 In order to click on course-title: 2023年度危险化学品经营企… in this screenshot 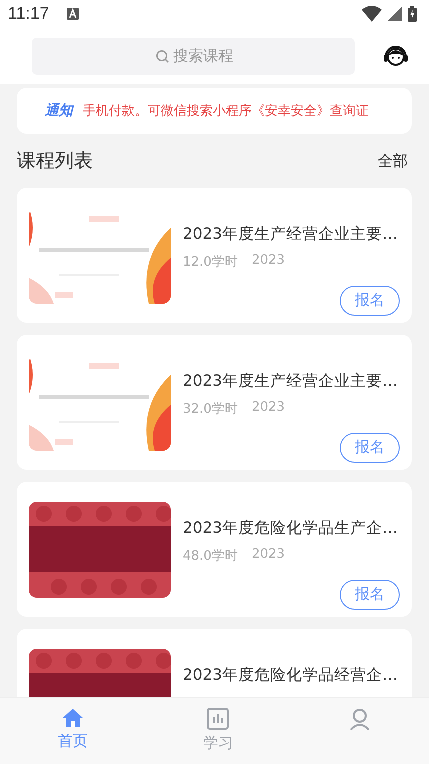, I will do `click(291, 675)`.